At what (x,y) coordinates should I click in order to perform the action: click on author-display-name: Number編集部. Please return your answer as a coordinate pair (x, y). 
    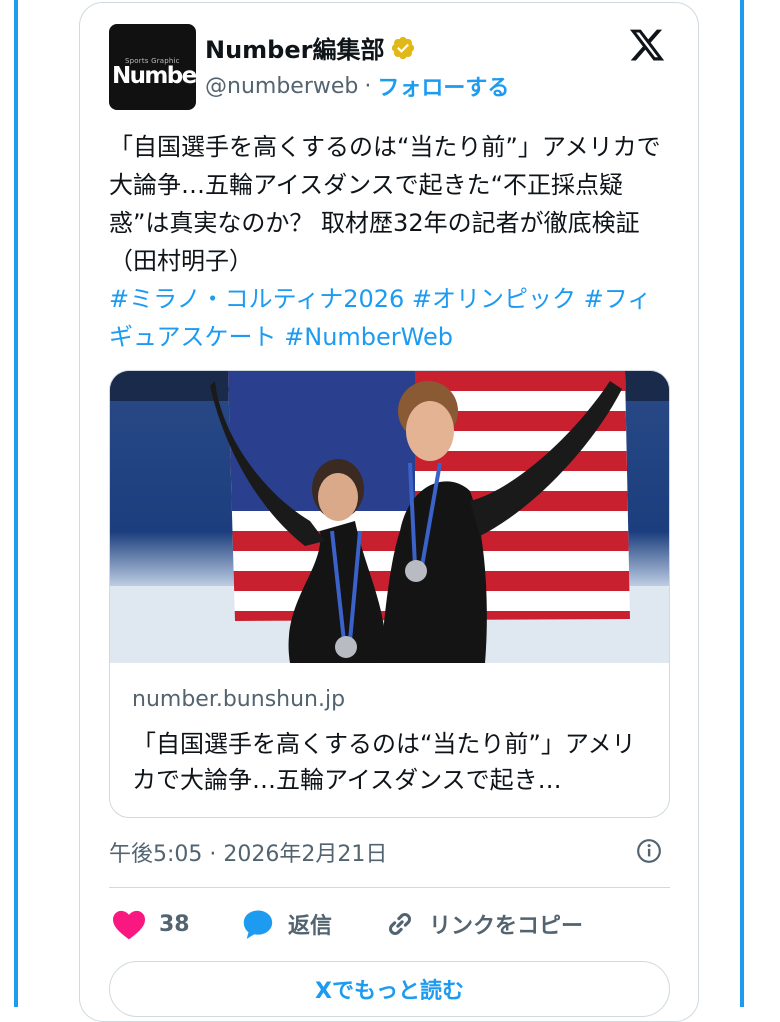
    Looking at the image, I should click on (294, 47).